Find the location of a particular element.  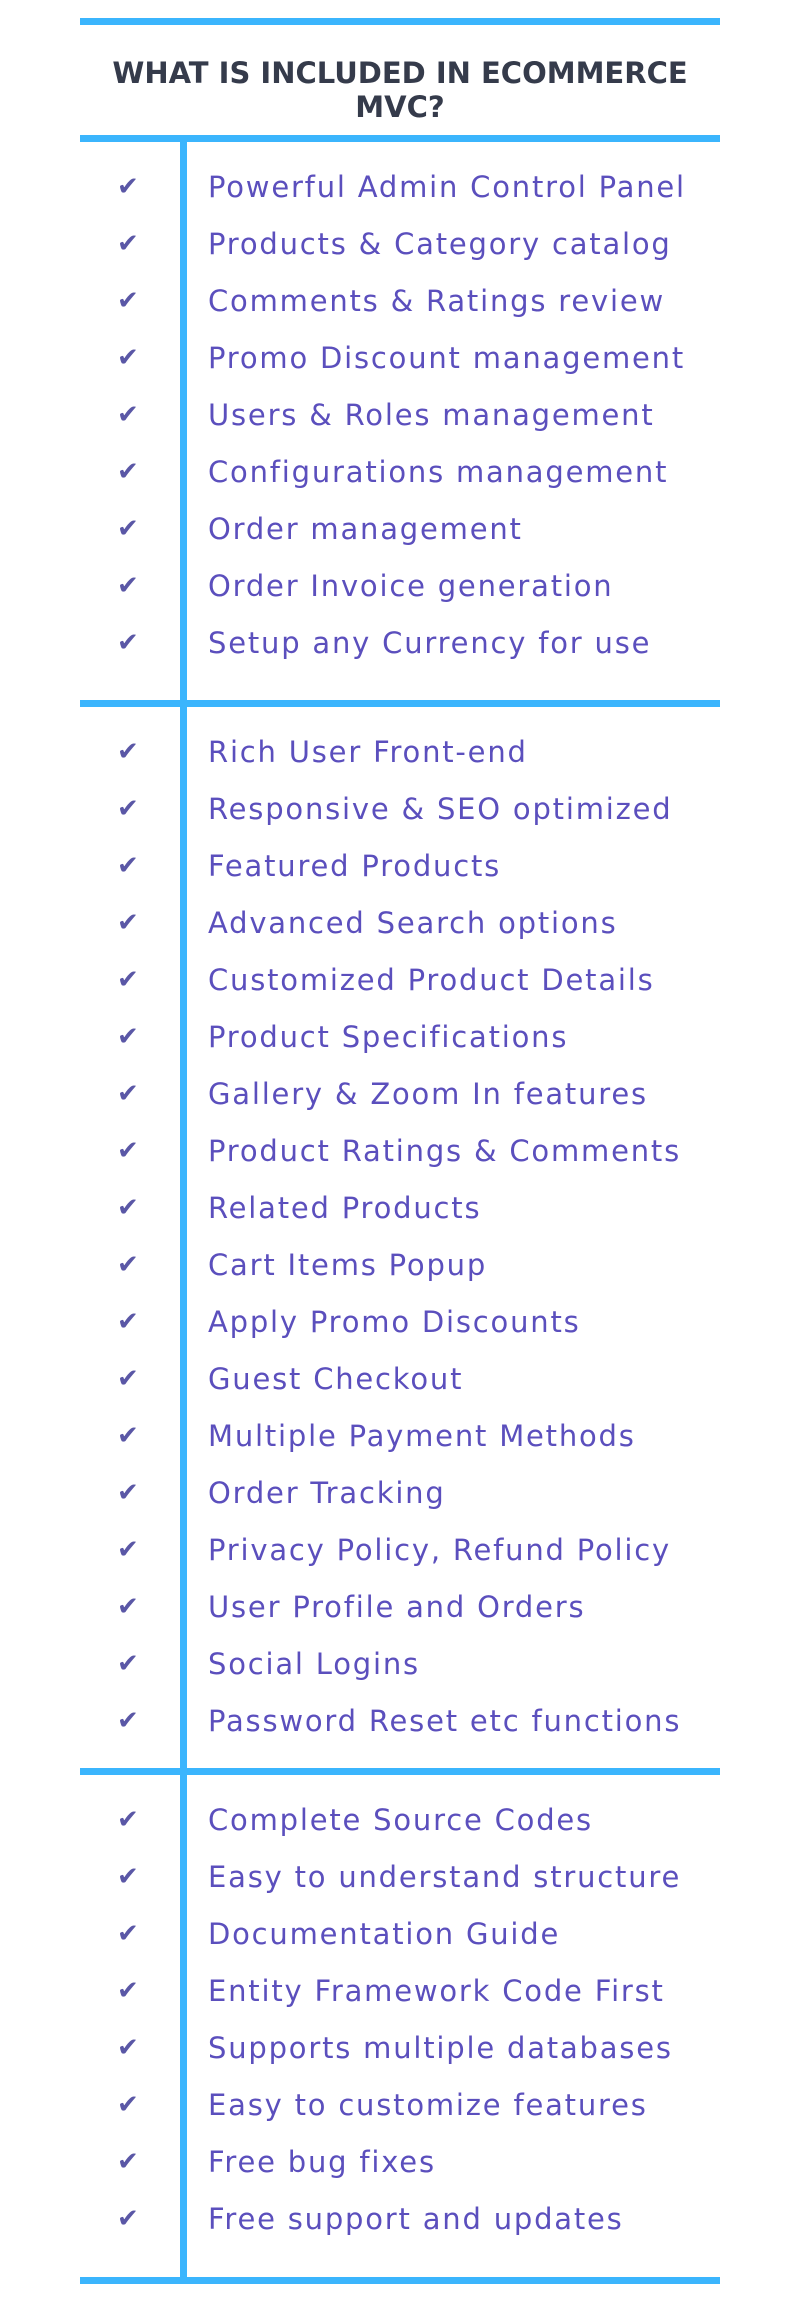

feature-label: Easy to understand structure is located at coordinates (445, 1877).